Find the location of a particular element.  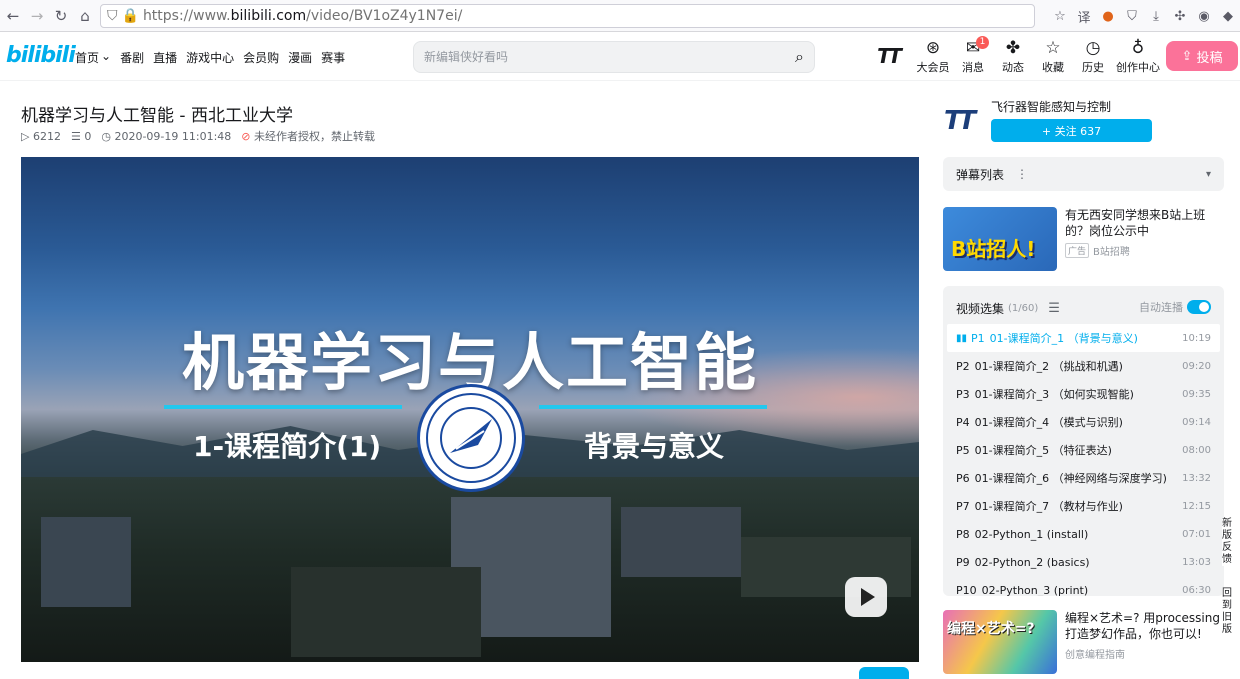

profile-icon: ◆ is located at coordinates (1228, 16).